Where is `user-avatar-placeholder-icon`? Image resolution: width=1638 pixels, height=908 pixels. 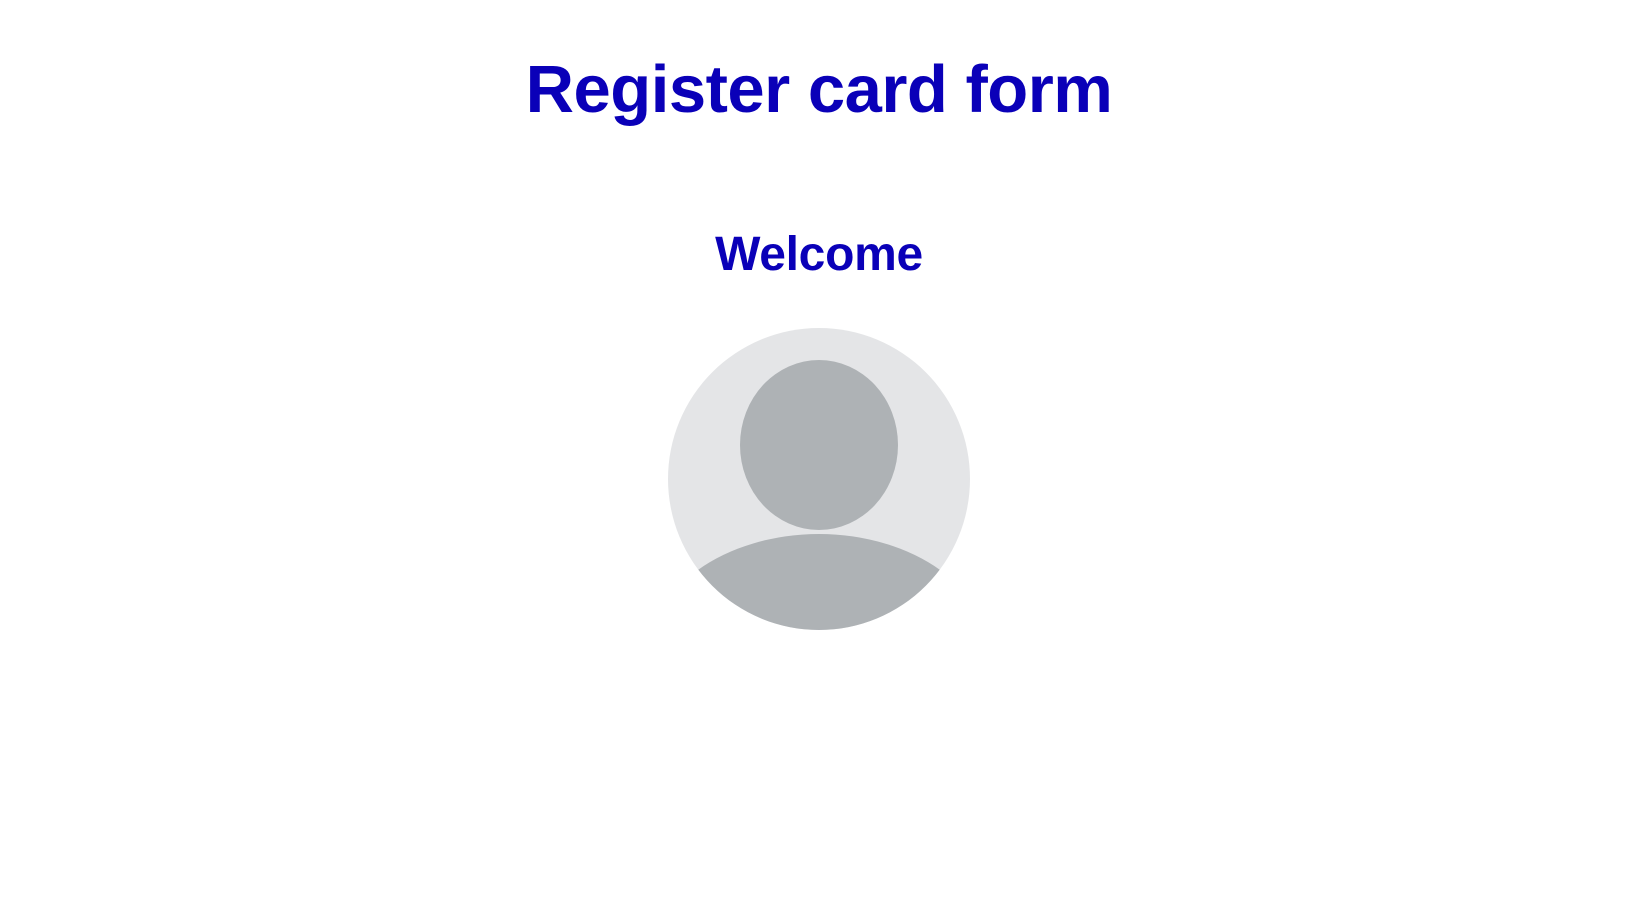
user-avatar-placeholder-icon is located at coordinates (819, 479).